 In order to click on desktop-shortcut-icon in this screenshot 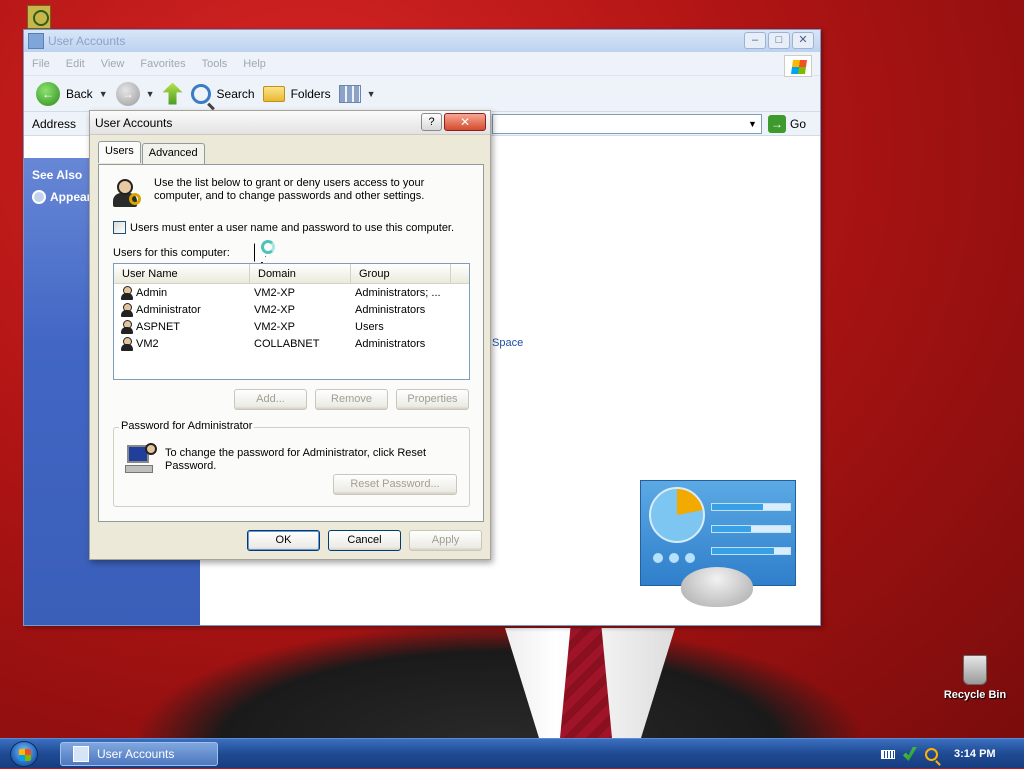, I will do `click(39, 17)`.